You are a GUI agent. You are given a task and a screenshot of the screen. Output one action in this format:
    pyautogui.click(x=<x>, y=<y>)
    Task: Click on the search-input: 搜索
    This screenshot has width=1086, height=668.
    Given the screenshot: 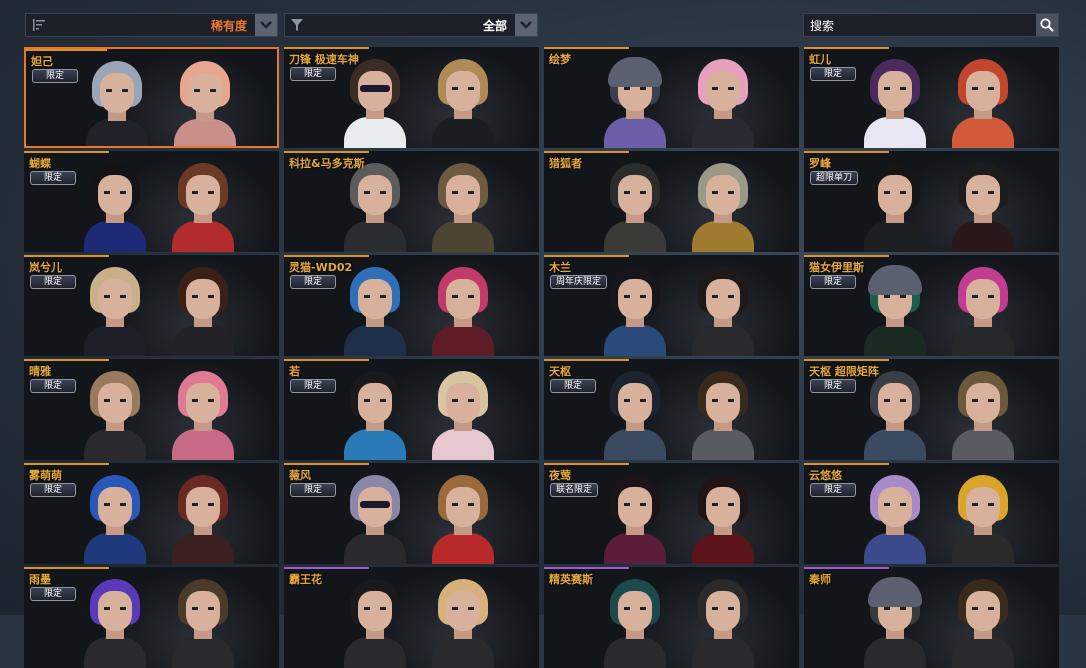 What is the action you would take?
    pyautogui.click(x=920, y=25)
    